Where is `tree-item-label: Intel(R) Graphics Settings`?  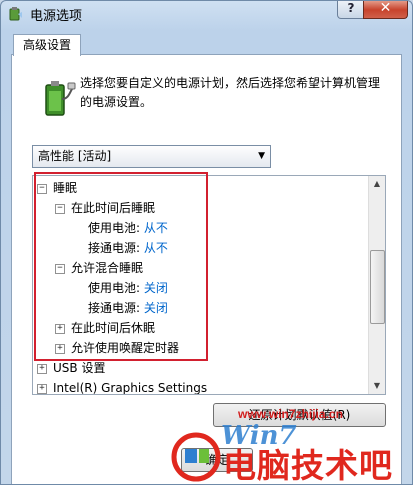 tree-item-label: Intel(R) Graphics Settings is located at coordinates (130, 388).